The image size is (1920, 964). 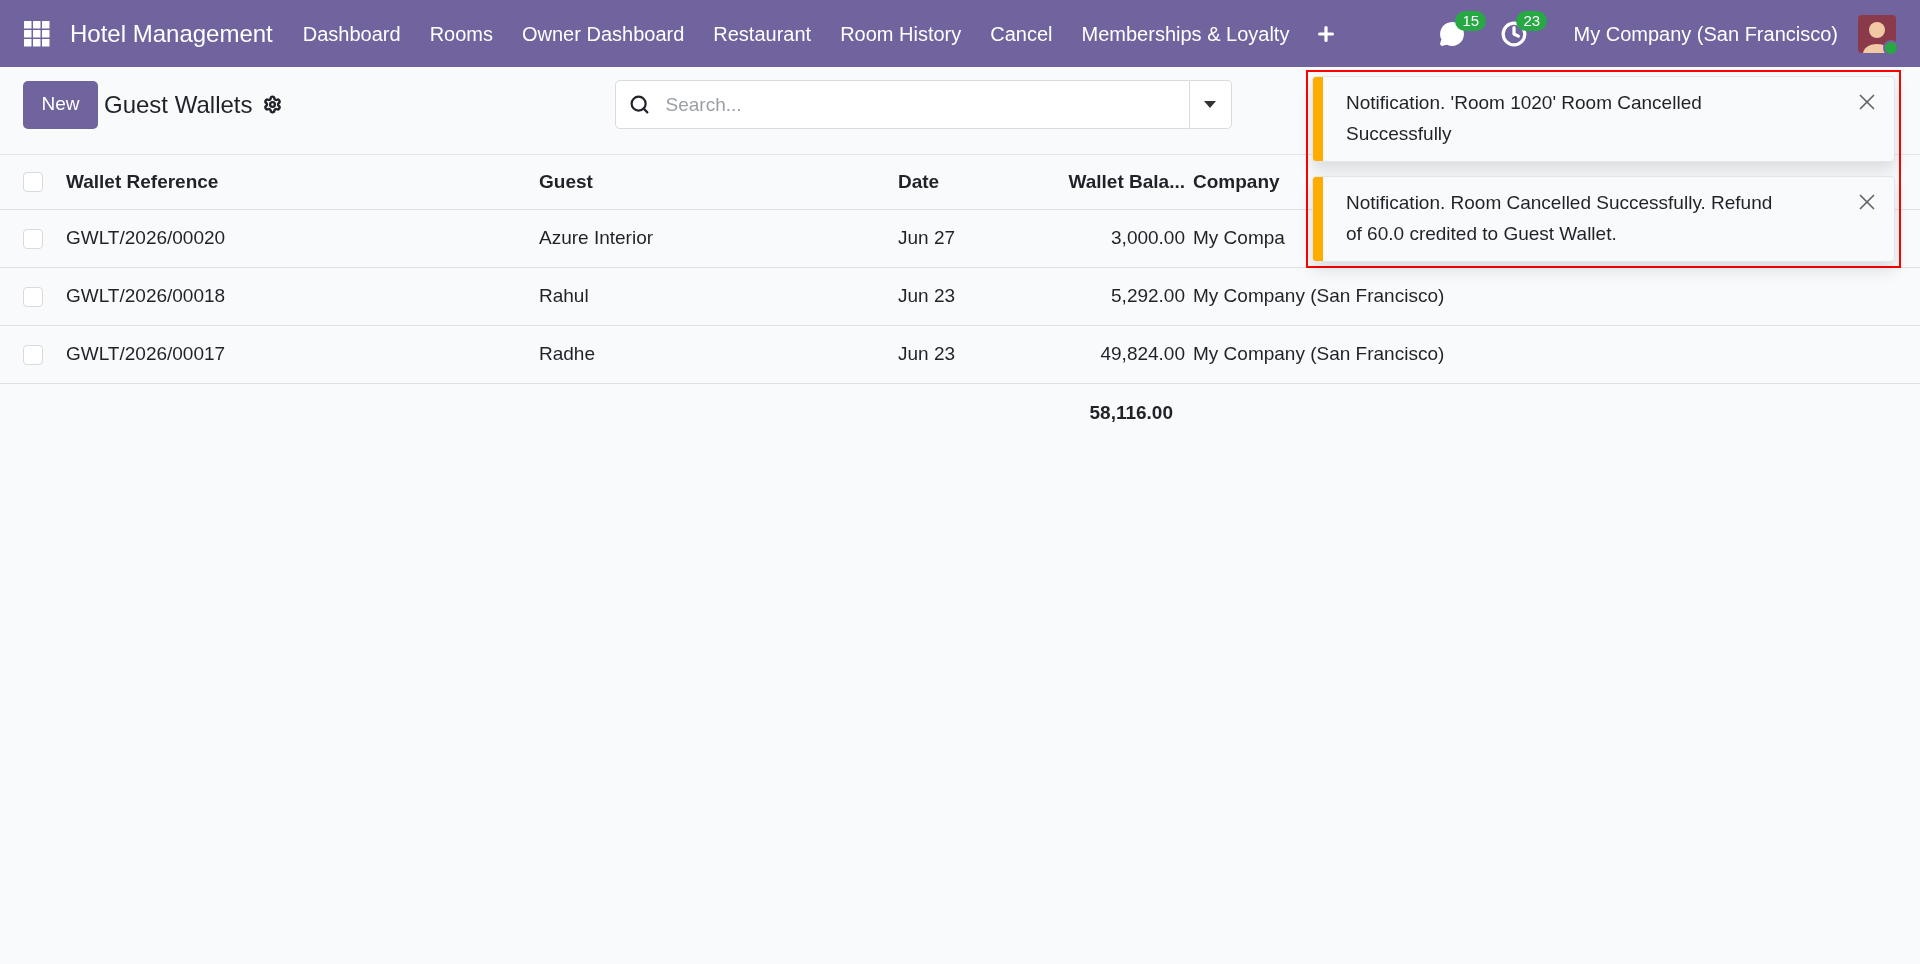 I want to click on notification-message: Notification. Room Cancelled Successfully. Refund of 60.0 credited to Guest Wallet., so click(x=1559, y=218).